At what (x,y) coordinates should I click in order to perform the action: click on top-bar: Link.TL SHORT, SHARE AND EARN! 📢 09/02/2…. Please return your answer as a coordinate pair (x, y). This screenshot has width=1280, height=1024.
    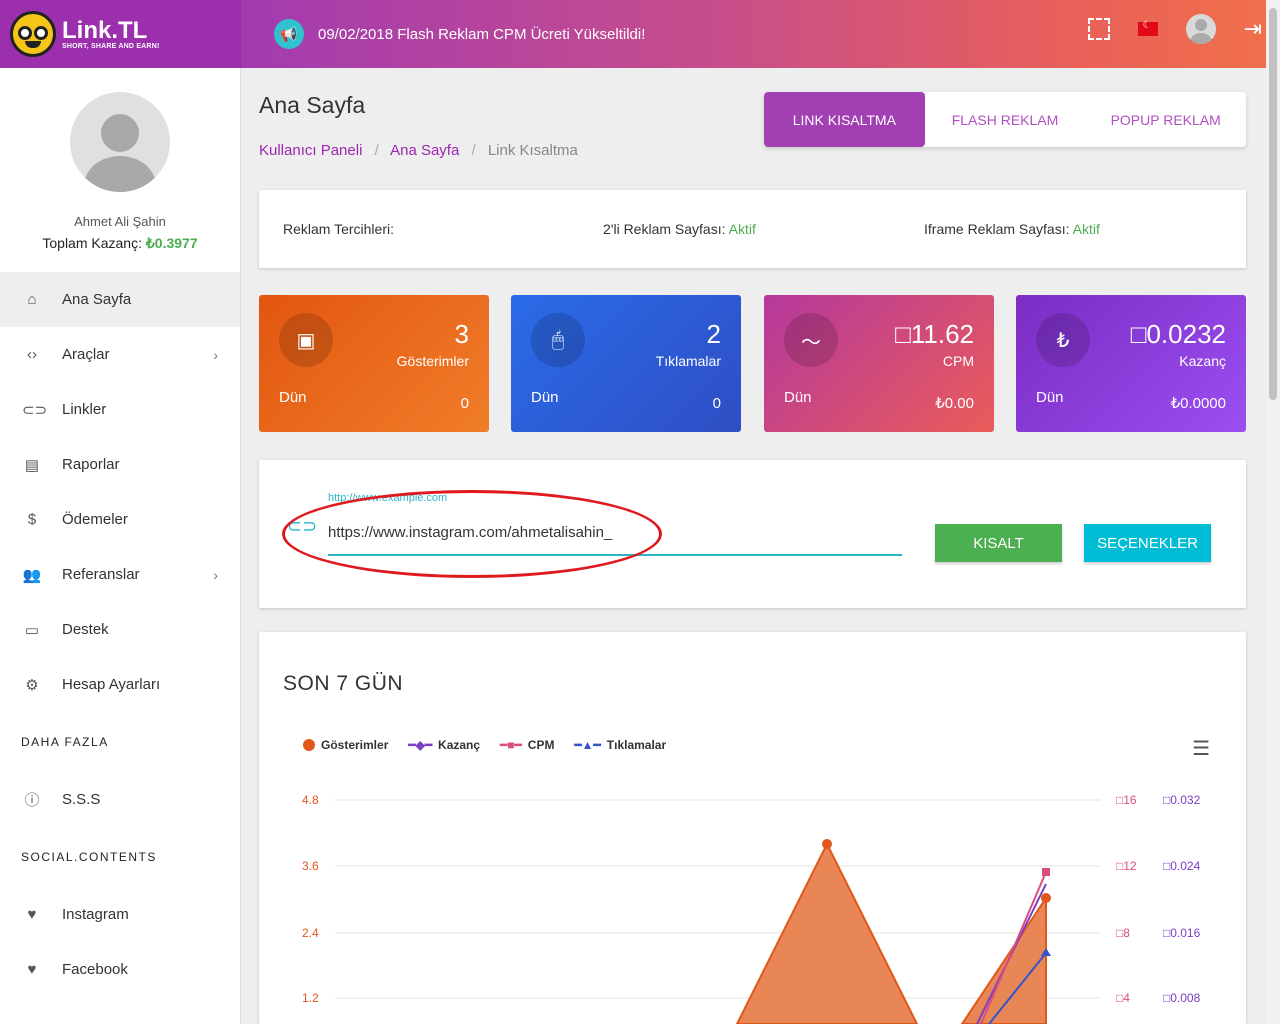
    Looking at the image, I should click on (640, 34).